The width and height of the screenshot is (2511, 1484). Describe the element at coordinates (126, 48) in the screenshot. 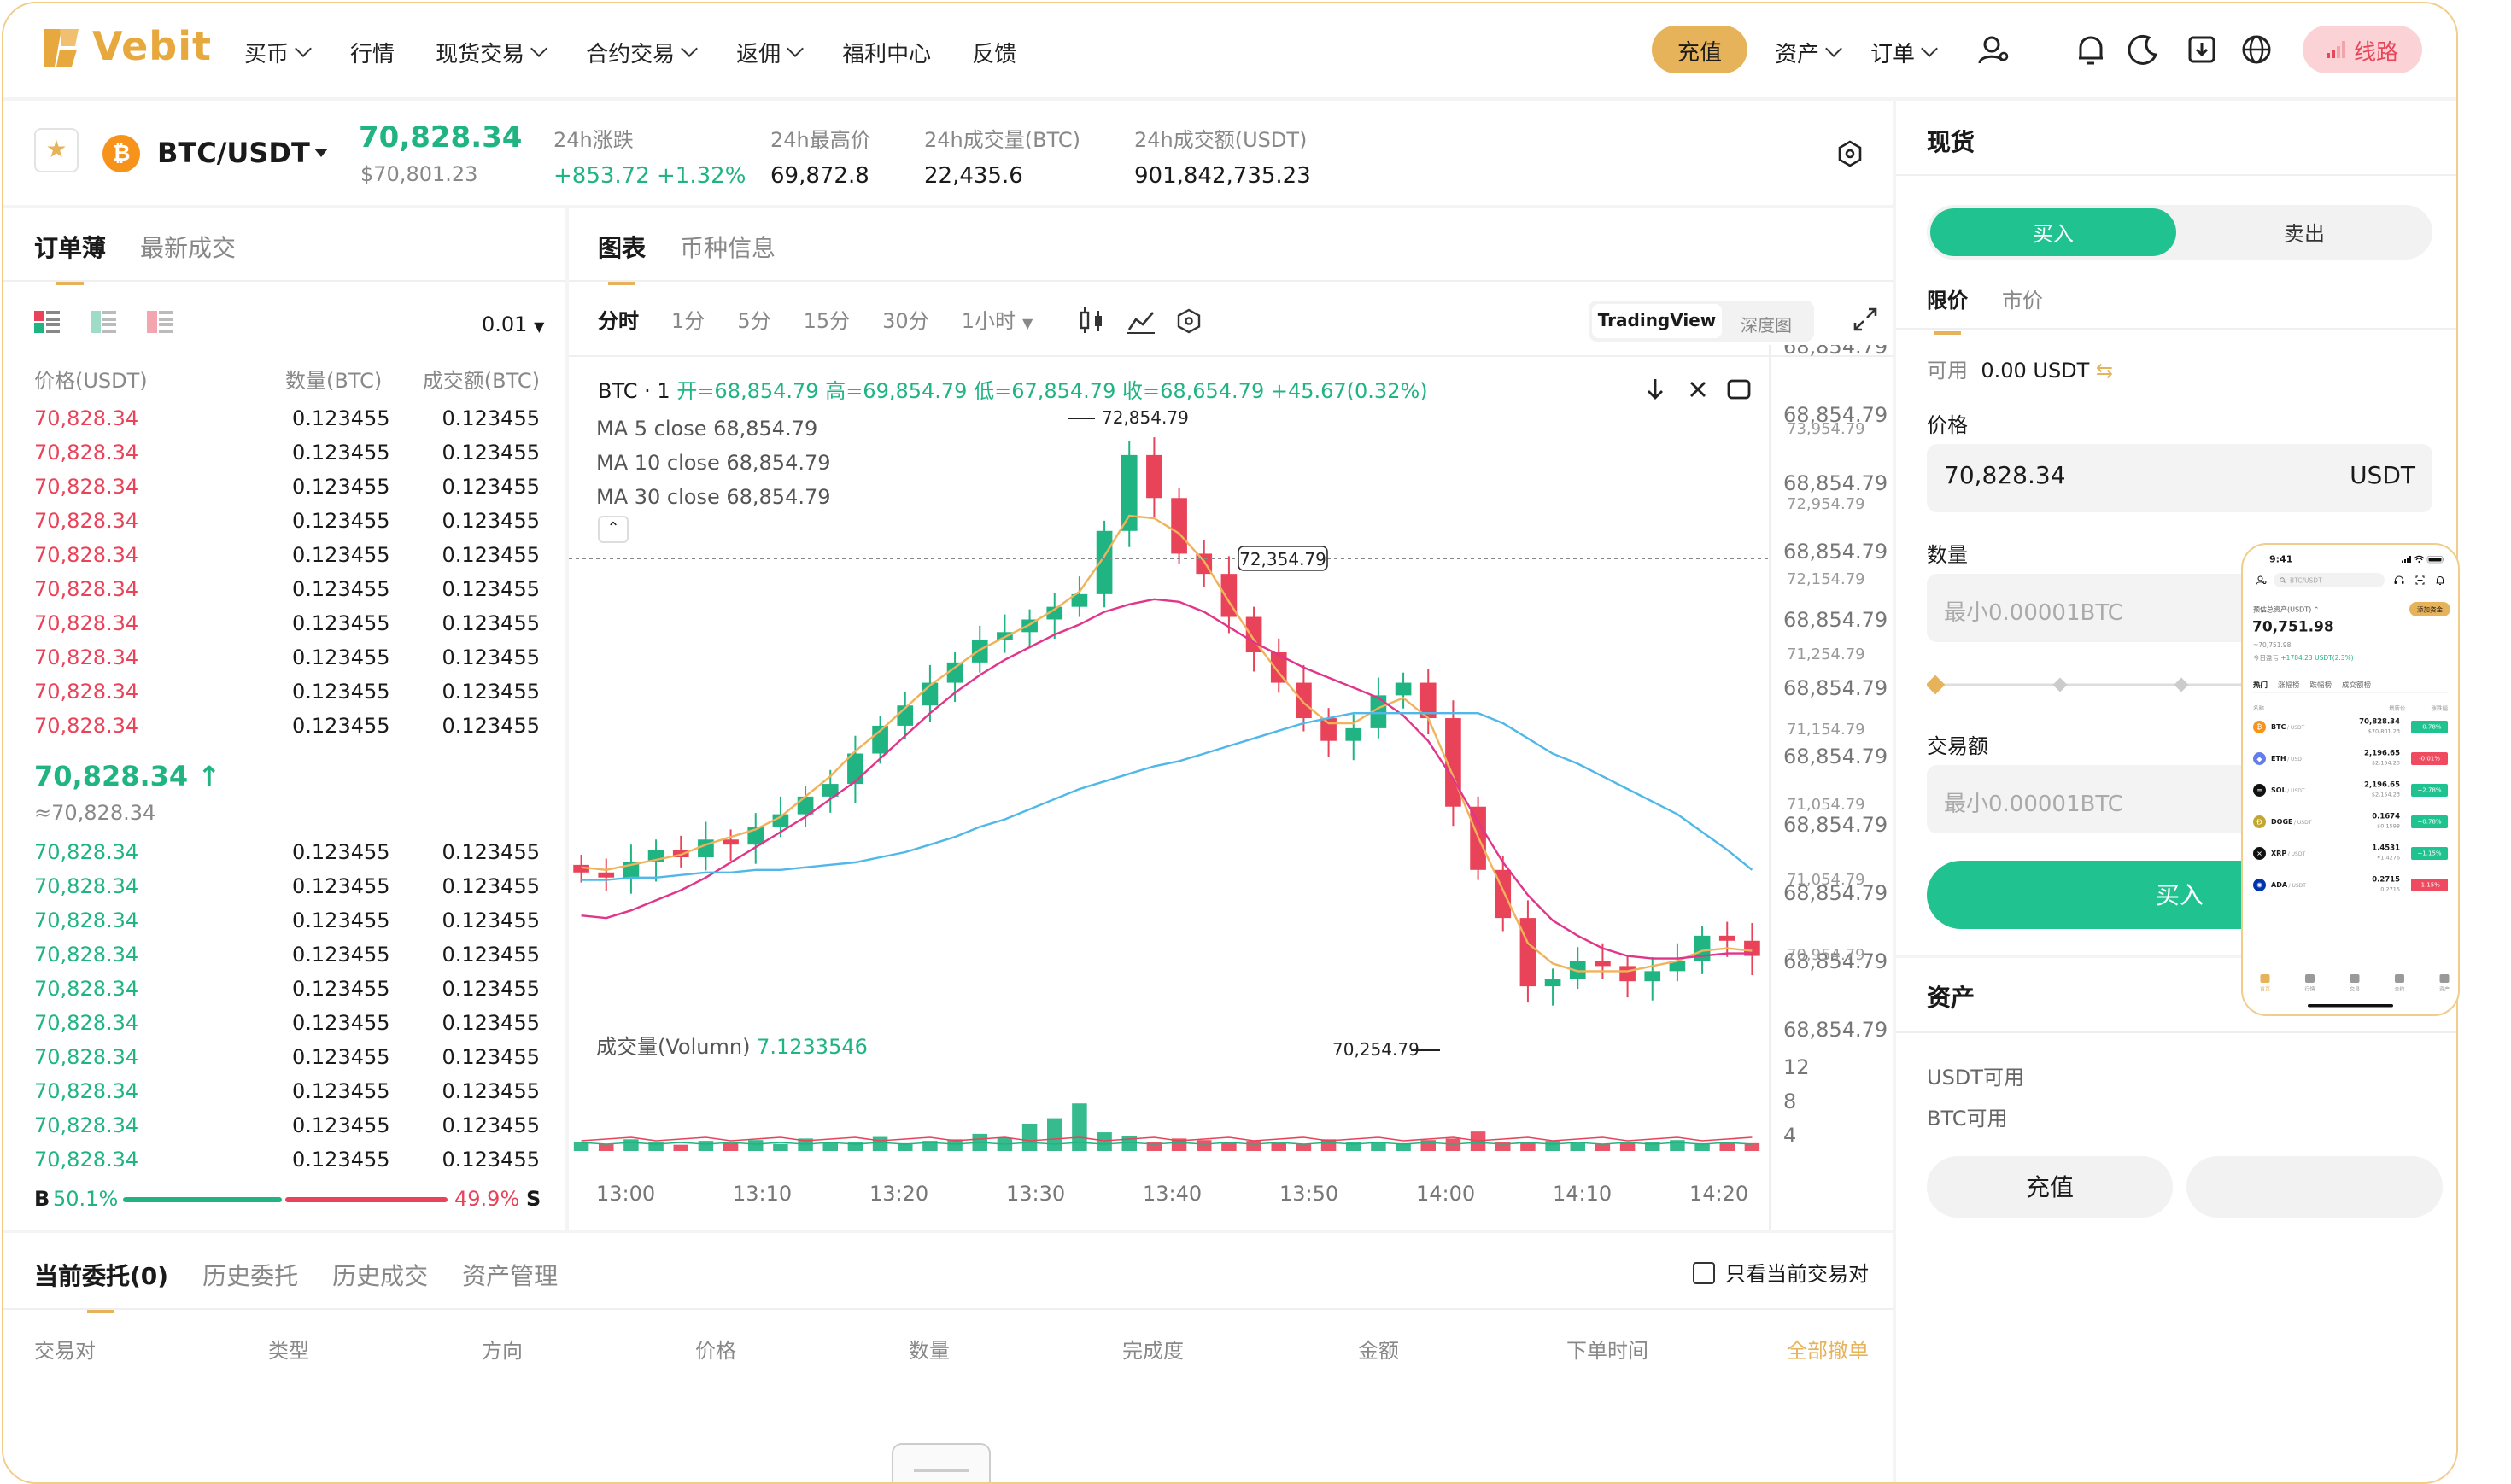

I see `logo: Vebit` at that location.